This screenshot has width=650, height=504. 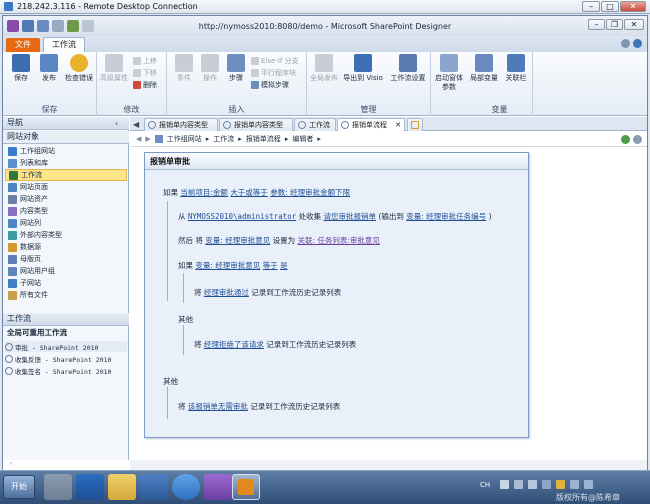 I want to click on association-columns-button: 关联栏, so click(x=516, y=68).